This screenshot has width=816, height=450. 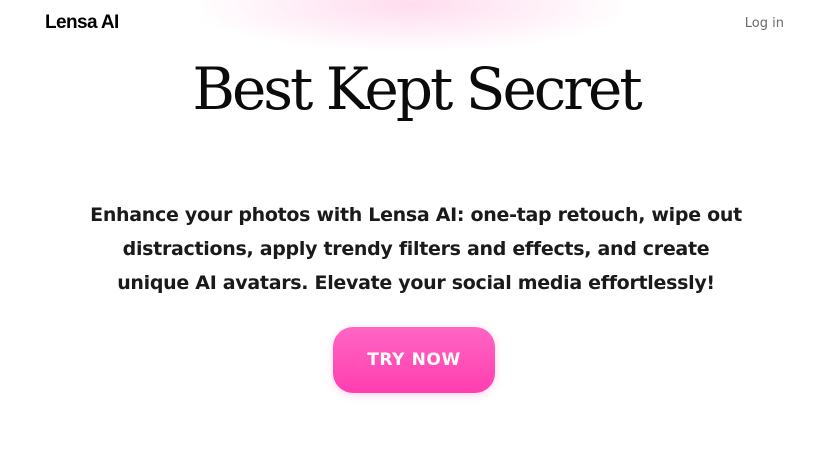 What do you see at coordinates (410, 25) in the screenshot?
I see `header-pink-glow` at bounding box center [410, 25].